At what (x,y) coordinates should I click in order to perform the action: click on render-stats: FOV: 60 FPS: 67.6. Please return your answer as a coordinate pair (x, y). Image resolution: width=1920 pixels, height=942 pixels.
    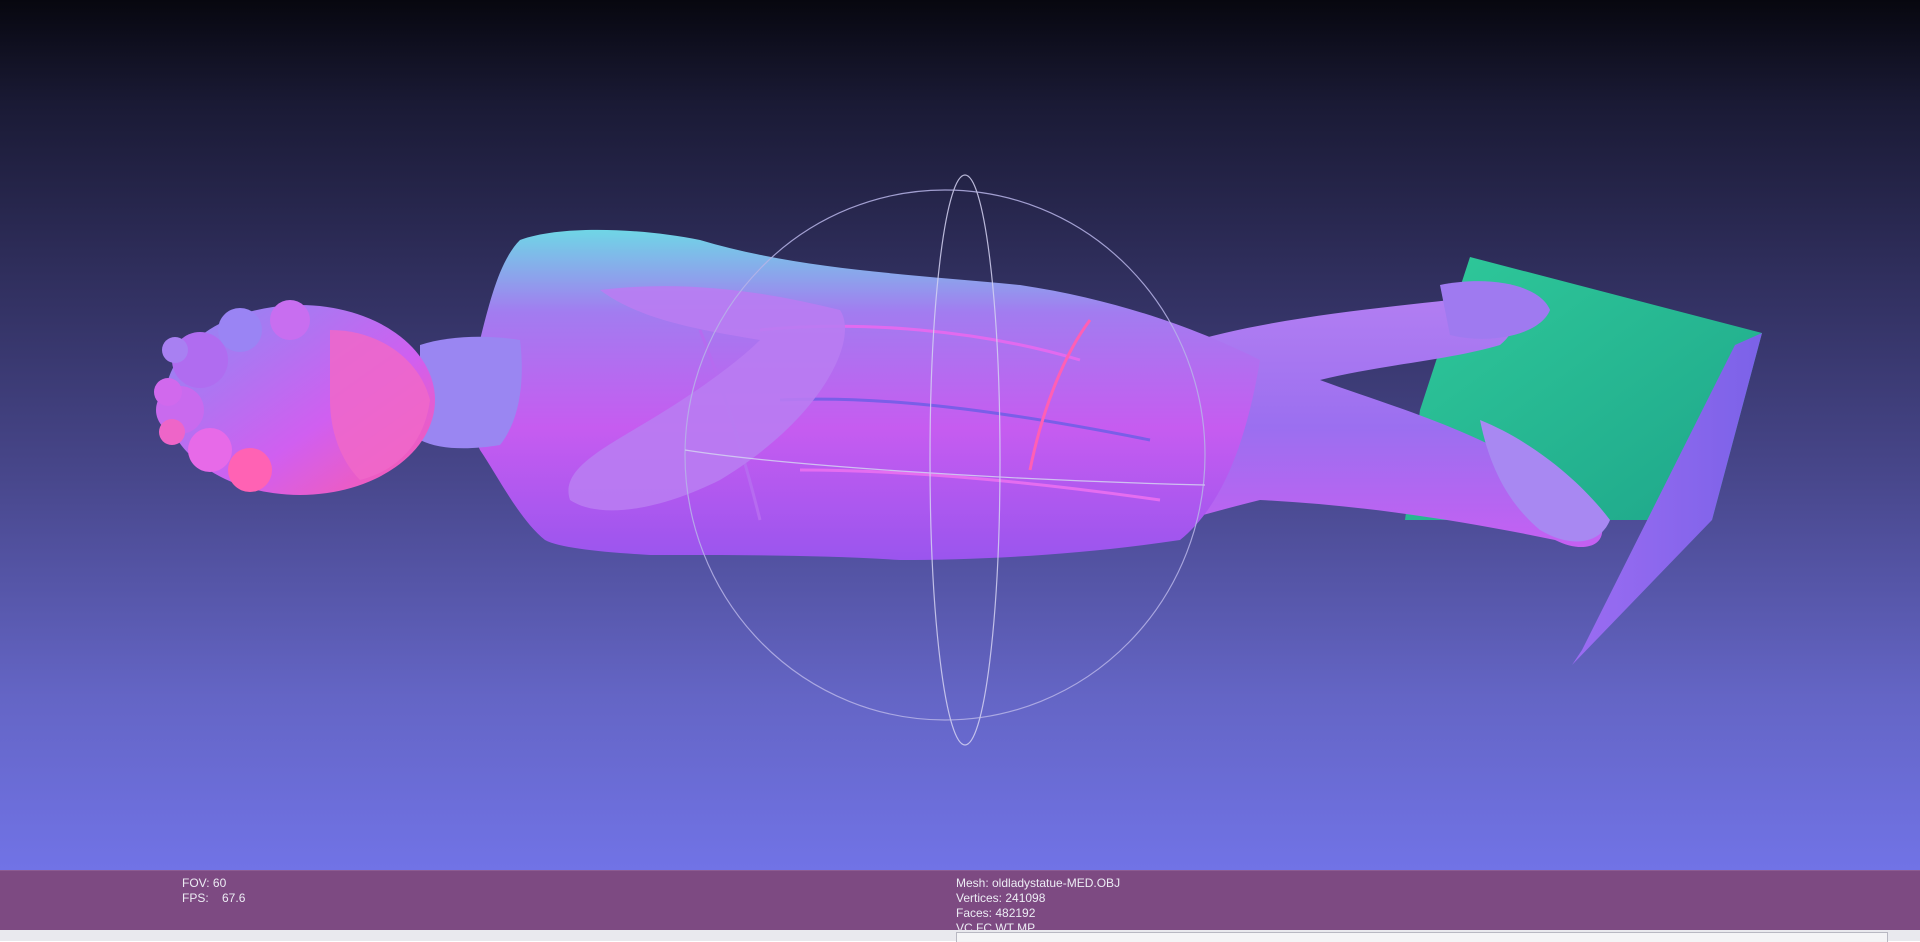
    Looking at the image, I should click on (262, 893).